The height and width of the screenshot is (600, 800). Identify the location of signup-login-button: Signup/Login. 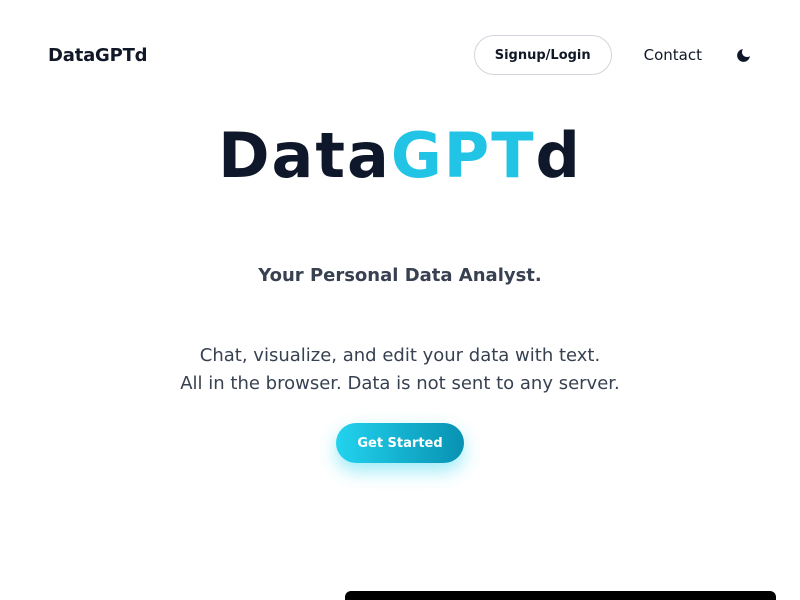
(542, 55).